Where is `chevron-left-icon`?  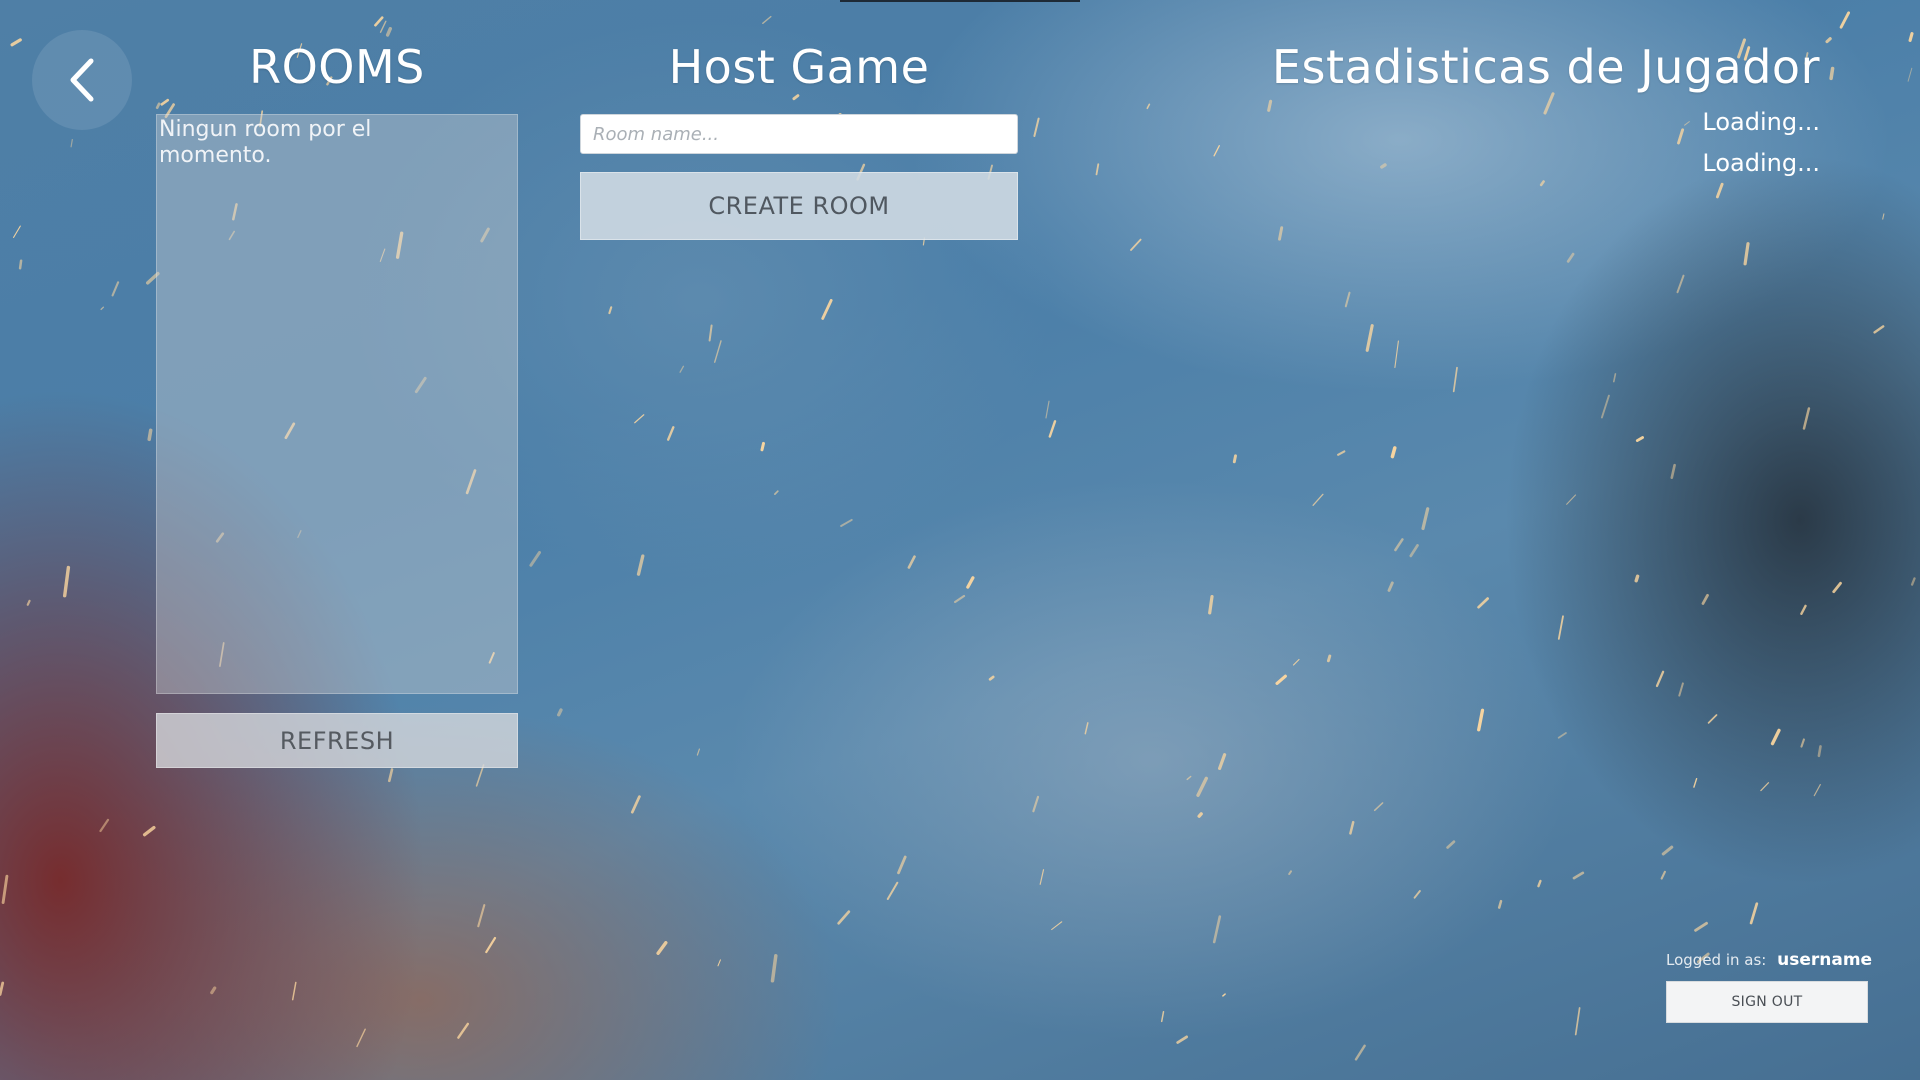
chevron-left-icon is located at coordinates (82, 80).